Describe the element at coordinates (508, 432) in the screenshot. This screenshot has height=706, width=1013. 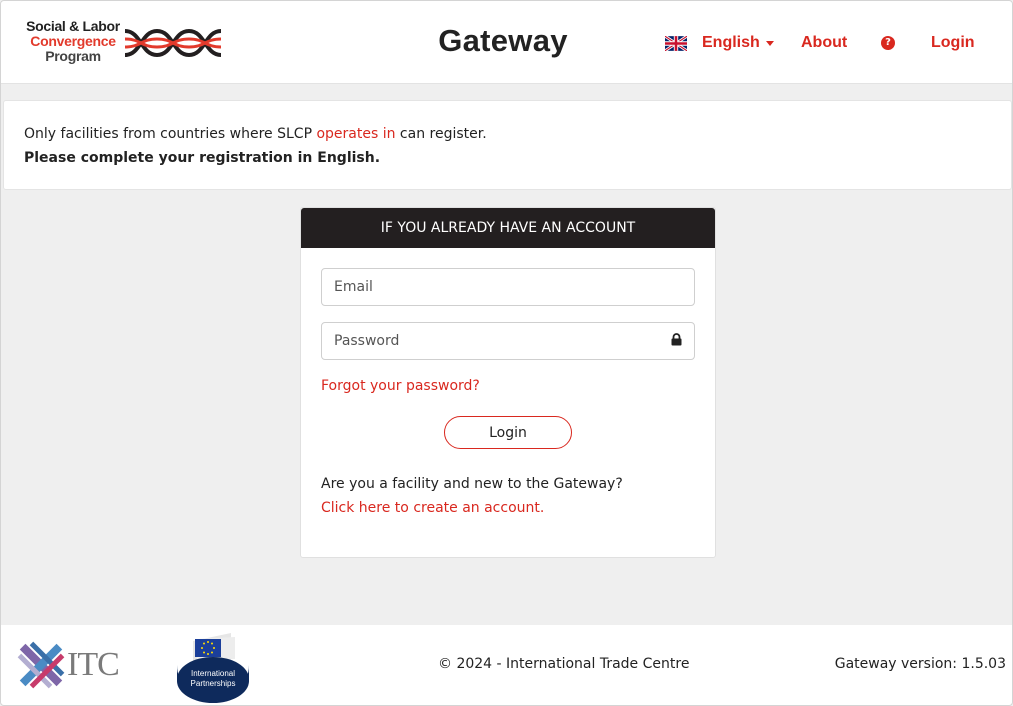
I see `login-button: Login` at that location.